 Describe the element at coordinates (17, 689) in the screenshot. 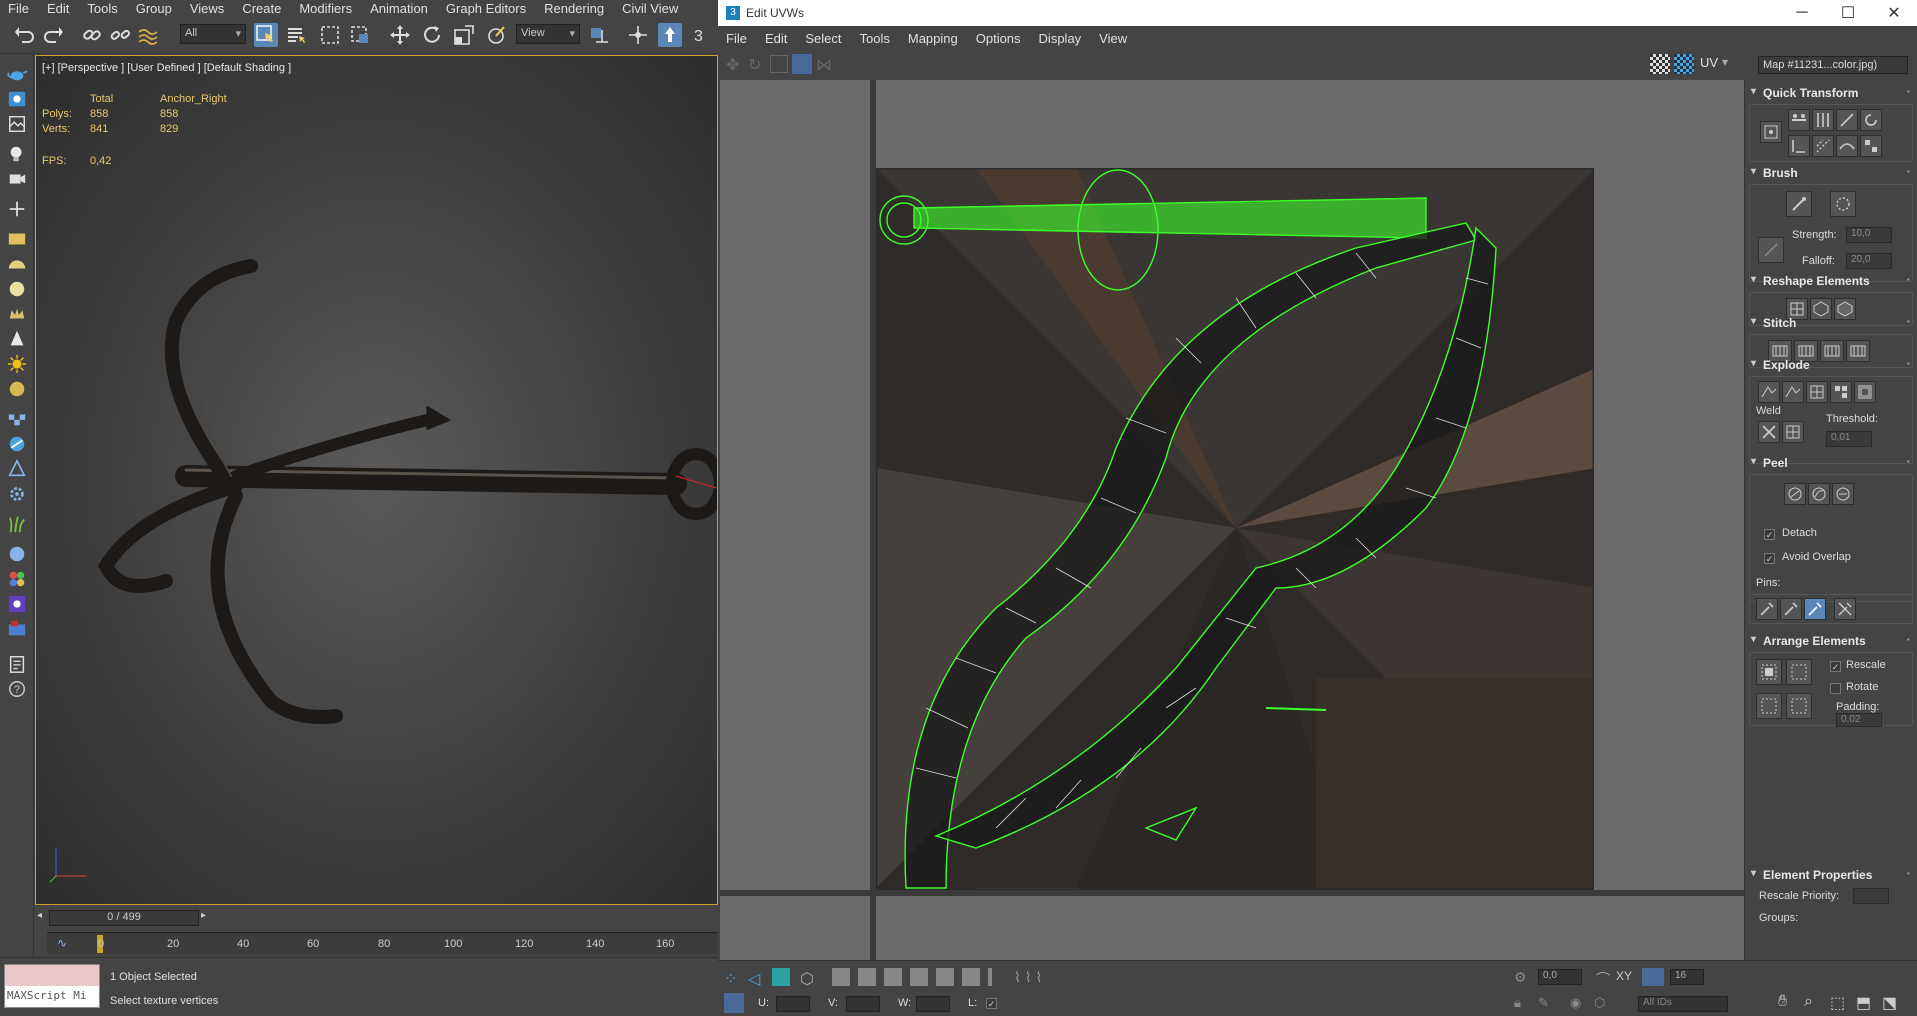

I see `help-icon: ?` at that location.